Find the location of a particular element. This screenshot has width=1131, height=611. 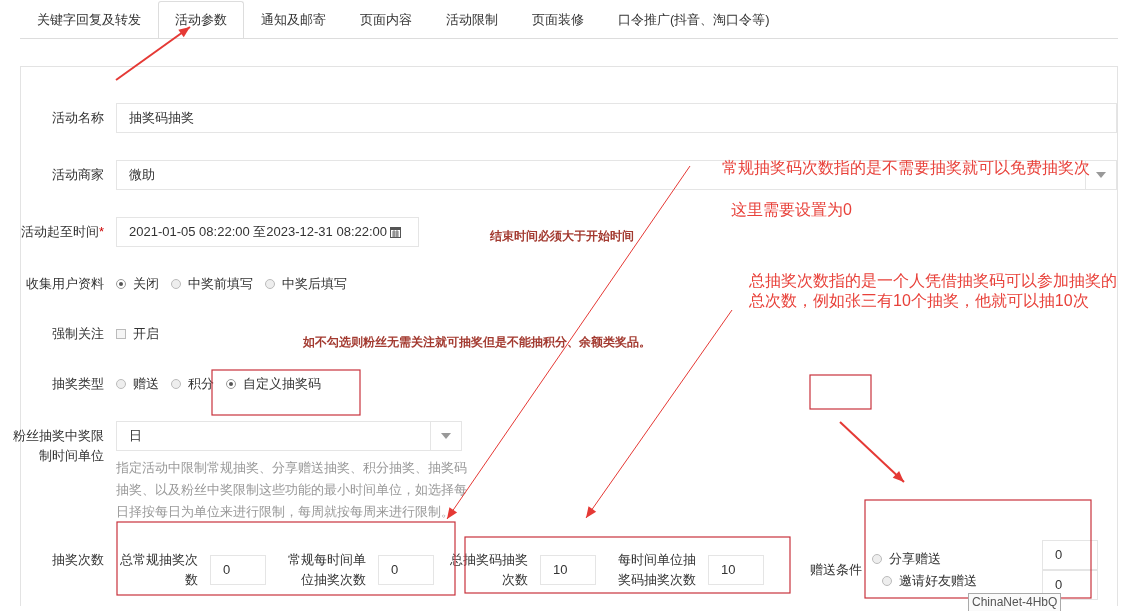

field-label: 收集用户资料 is located at coordinates (64, 284).